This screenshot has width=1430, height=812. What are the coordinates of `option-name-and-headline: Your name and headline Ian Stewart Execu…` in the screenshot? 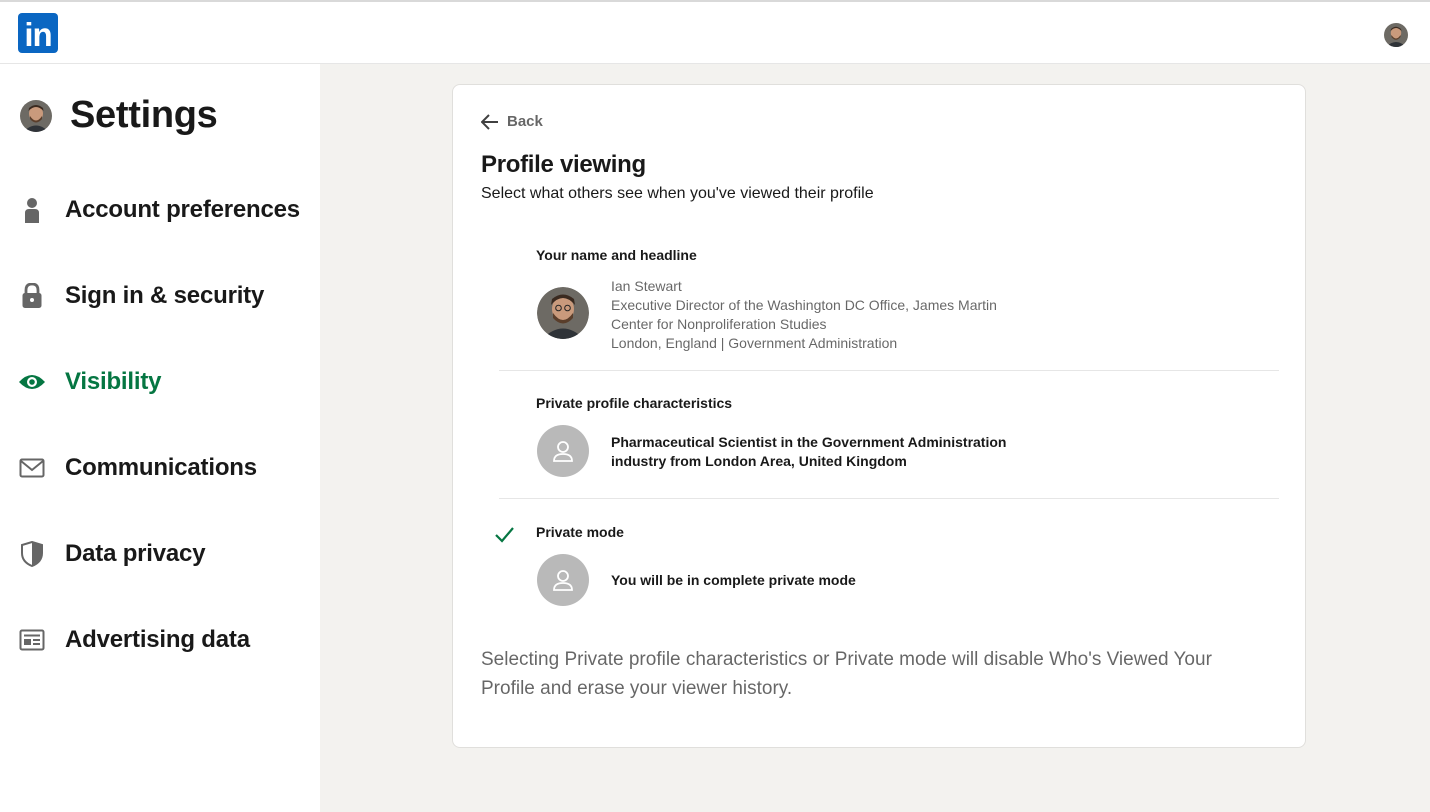 It's located at (889, 302).